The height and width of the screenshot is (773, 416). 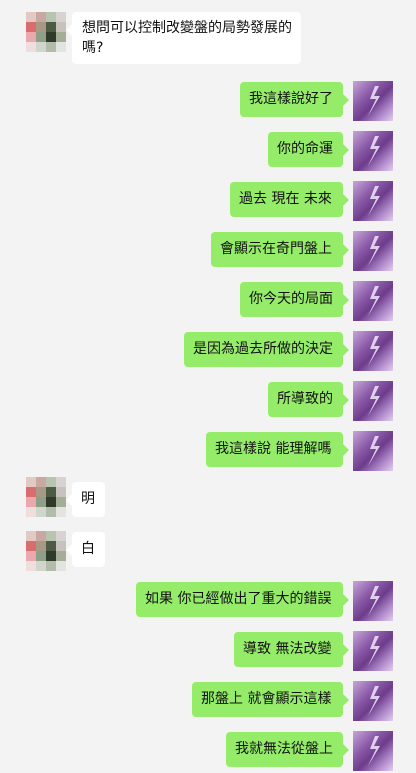 What do you see at coordinates (284, 749) in the screenshot?
I see `message-text: 我就無法從盤上` at bounding box center [284, 749].